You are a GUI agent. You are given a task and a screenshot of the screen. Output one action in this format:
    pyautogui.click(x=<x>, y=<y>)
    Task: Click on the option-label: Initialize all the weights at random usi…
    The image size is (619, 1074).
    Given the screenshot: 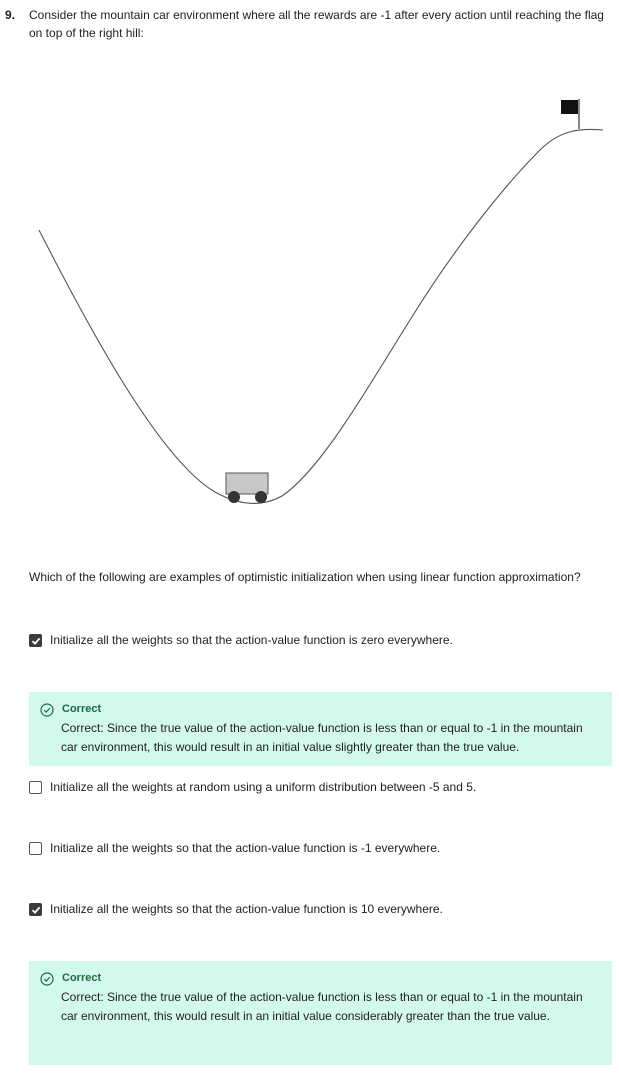 What is the action you would take?
    pyautogui.click(x=263, y=787)
    